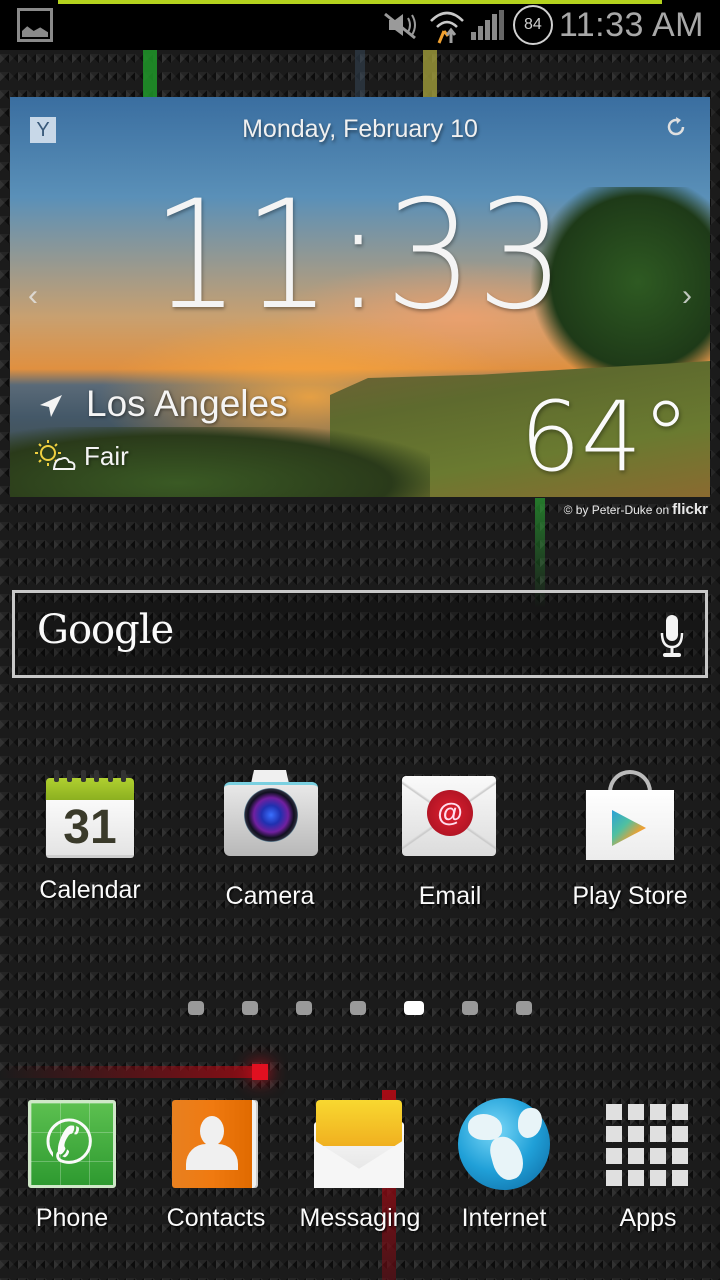  What do you see at coordinates (616, 509) in the screenshot?
I see `photo-credit-text: © by Peter-Duke on` at bounding box center [616, 509].